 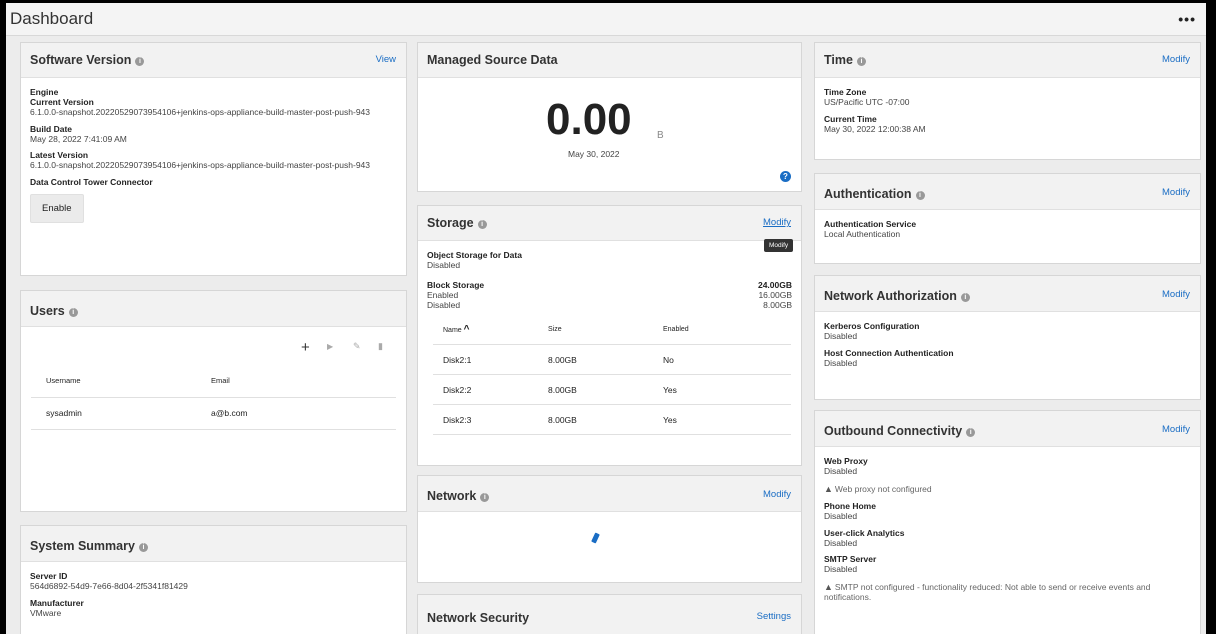 I want to click on card-title: Software Version i, so click(x=87, y=60).